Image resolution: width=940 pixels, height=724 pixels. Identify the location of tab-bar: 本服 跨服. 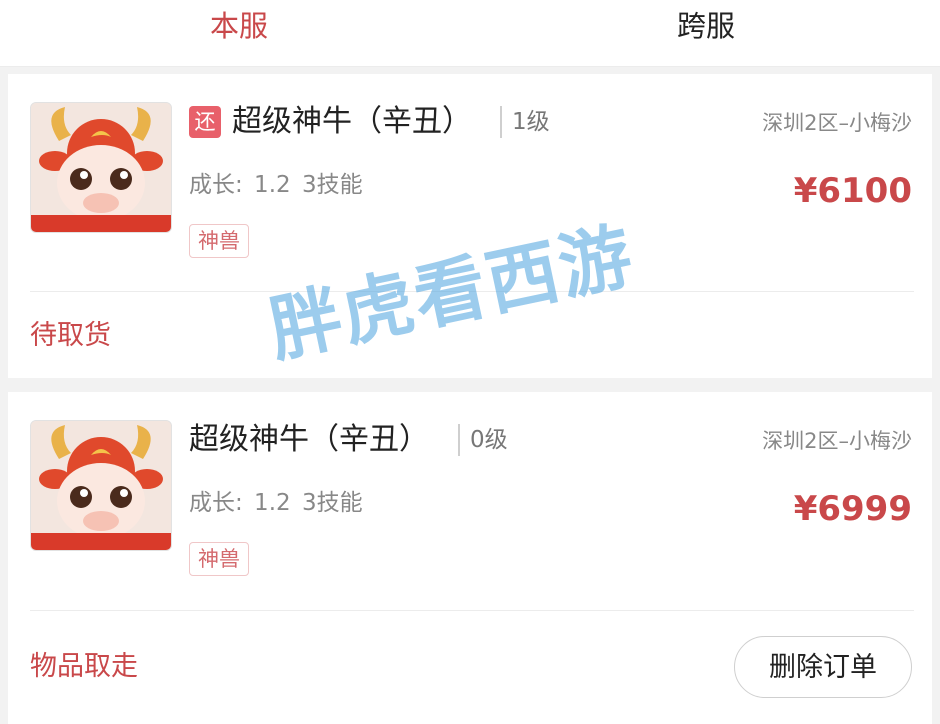
(470, 33).